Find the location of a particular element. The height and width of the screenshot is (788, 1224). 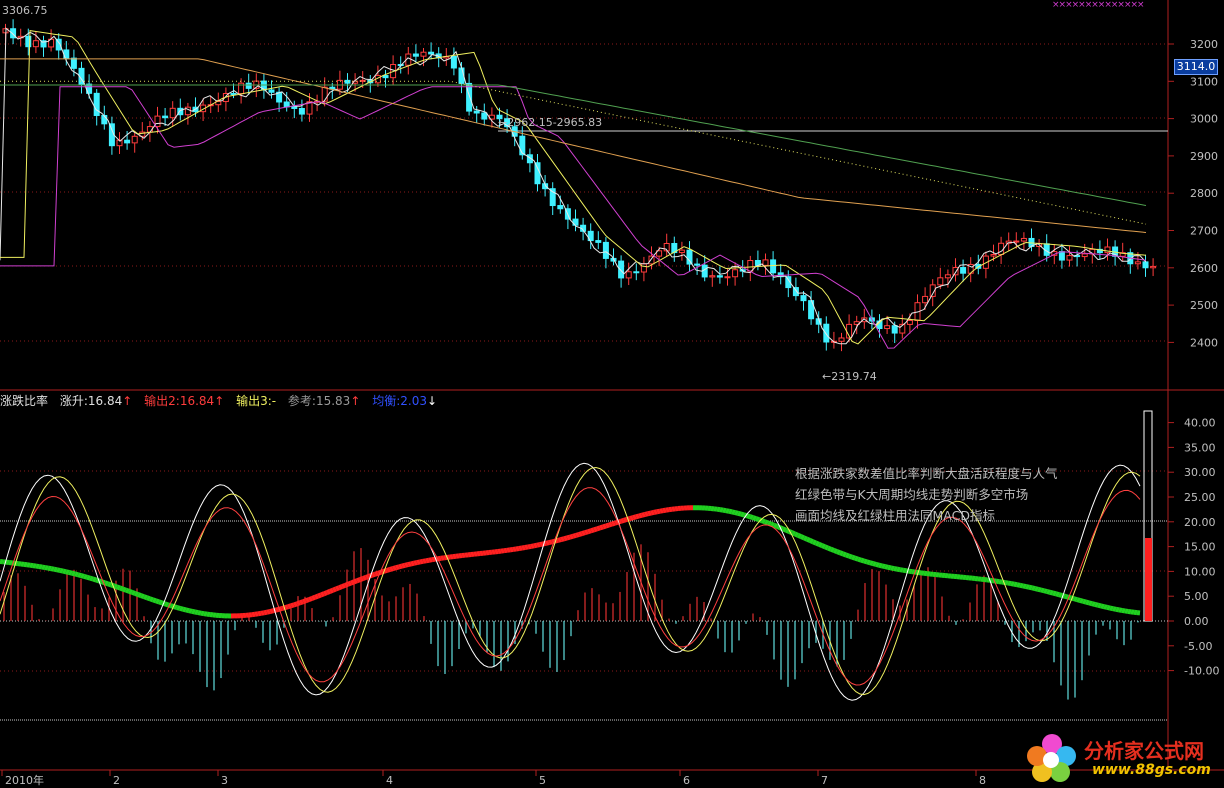

top-price-label: 3306.75 is located at coordinates (25, 10).